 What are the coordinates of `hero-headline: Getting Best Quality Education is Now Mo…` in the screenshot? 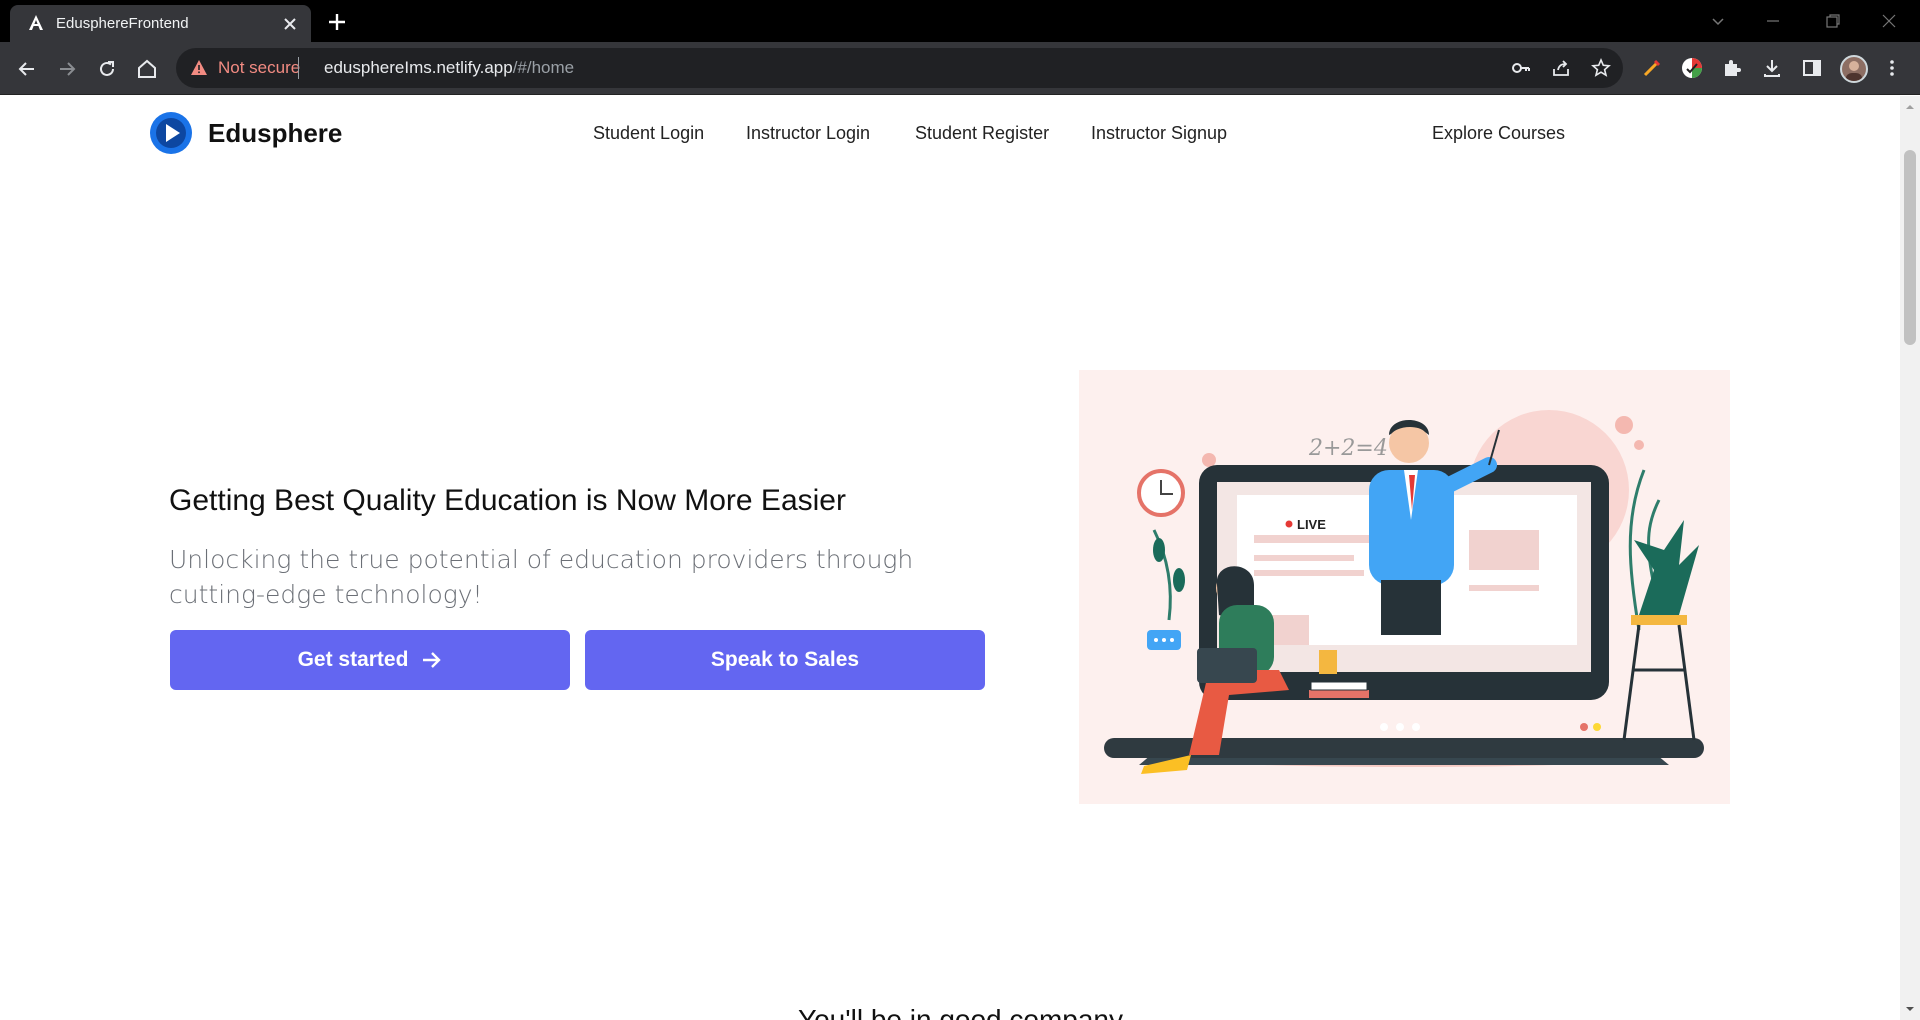 It's located at (507, 500).